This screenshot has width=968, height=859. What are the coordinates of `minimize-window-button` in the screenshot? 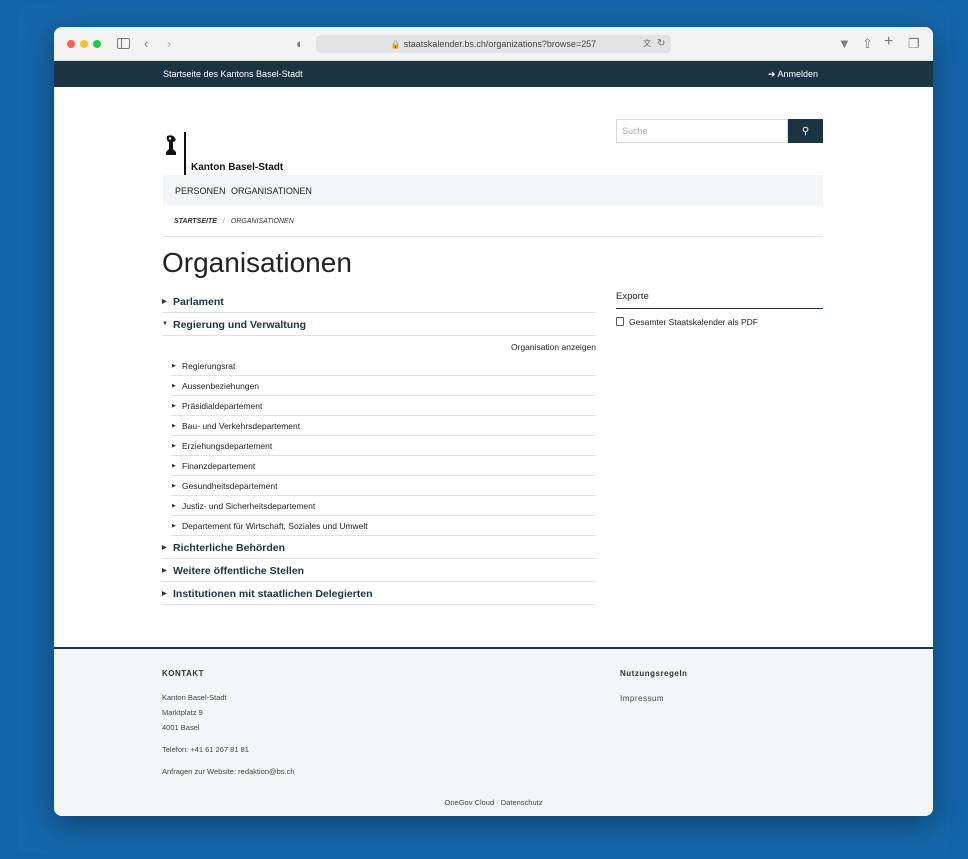 It's located at (84, 44).